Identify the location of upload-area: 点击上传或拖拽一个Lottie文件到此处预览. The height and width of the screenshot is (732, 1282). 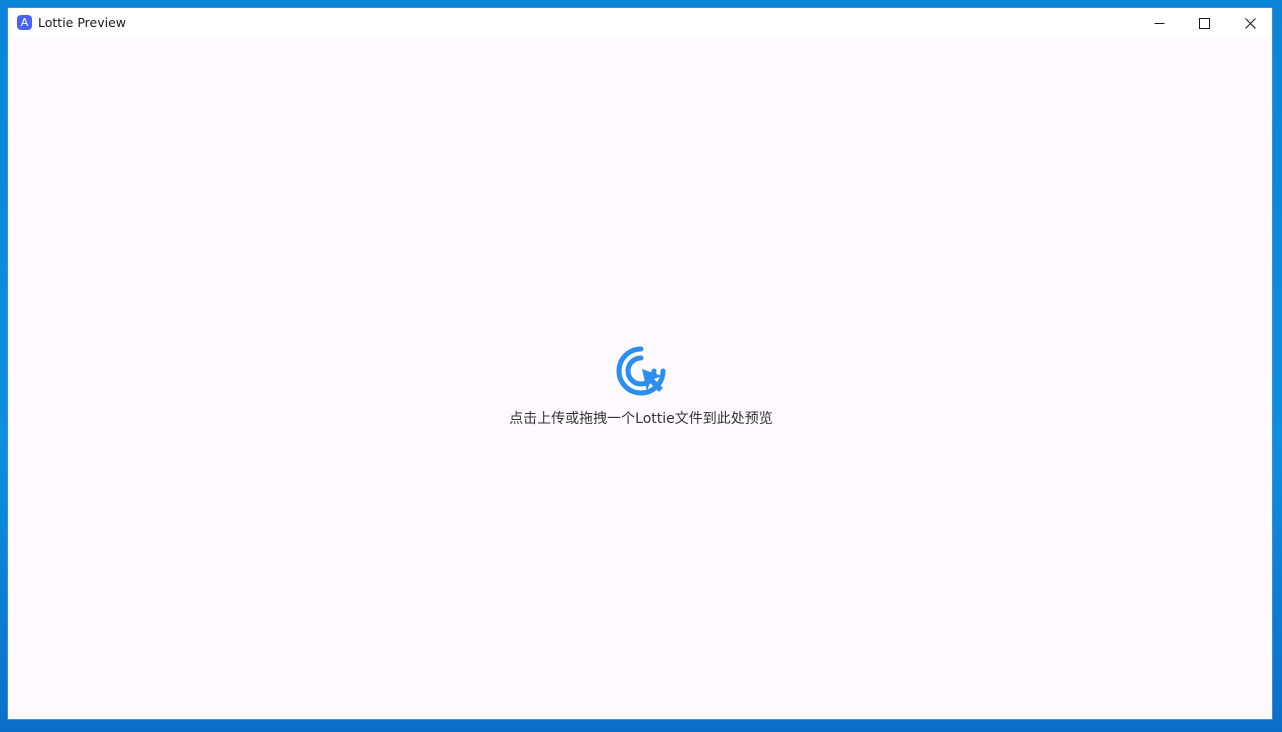
(641, 388).